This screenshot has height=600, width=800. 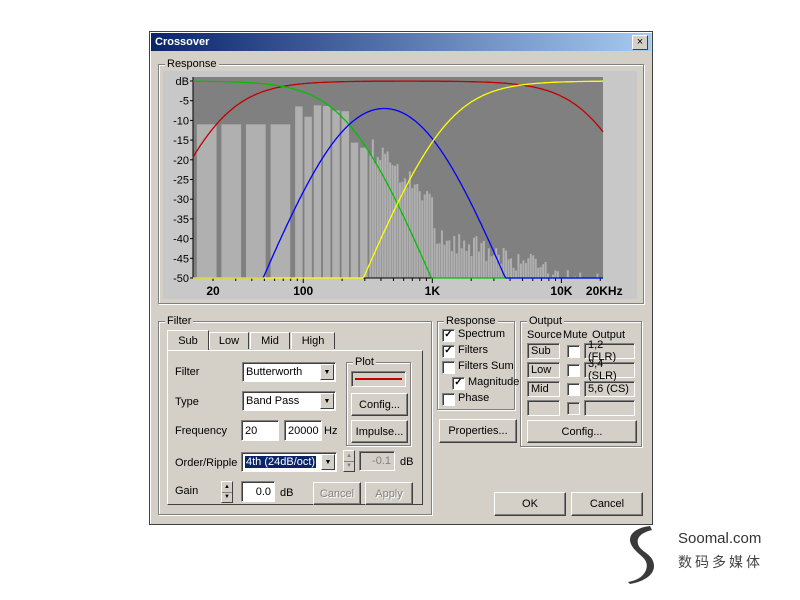 I want to click on chevron-down-icon: ▼, so click(x=328, y=462).